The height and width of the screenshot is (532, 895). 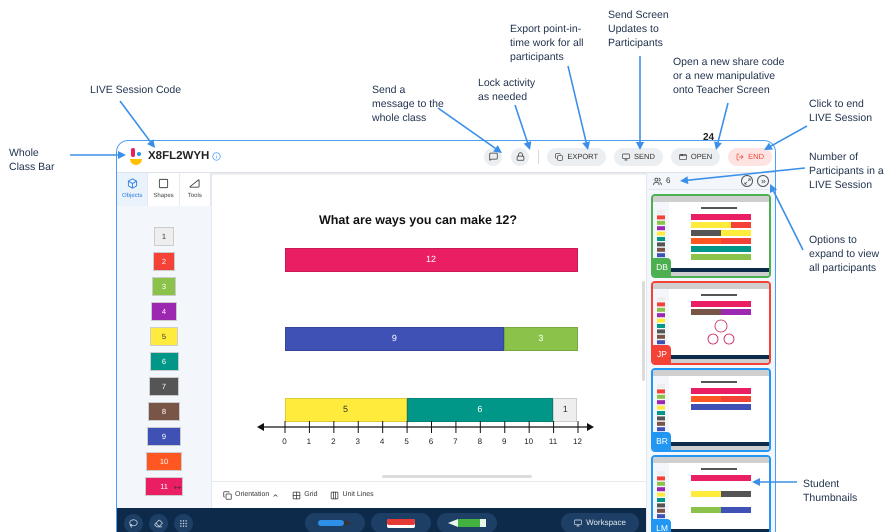 What do you see at coordinates (547, 43) in the screenshot?
I see `annotation-text: Export point-in- time work for all participants` at bounding box center [547, 43].